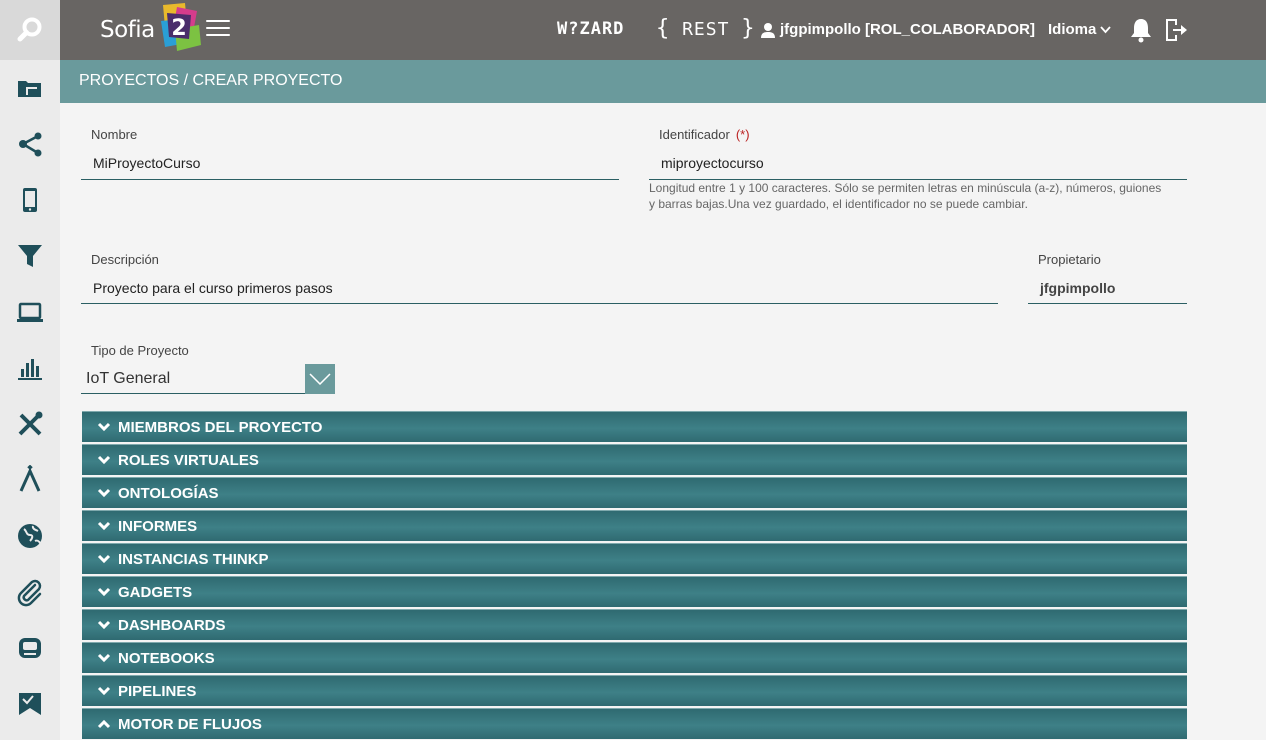  I want to click on sidebar-item-flows, so click(30, 480).